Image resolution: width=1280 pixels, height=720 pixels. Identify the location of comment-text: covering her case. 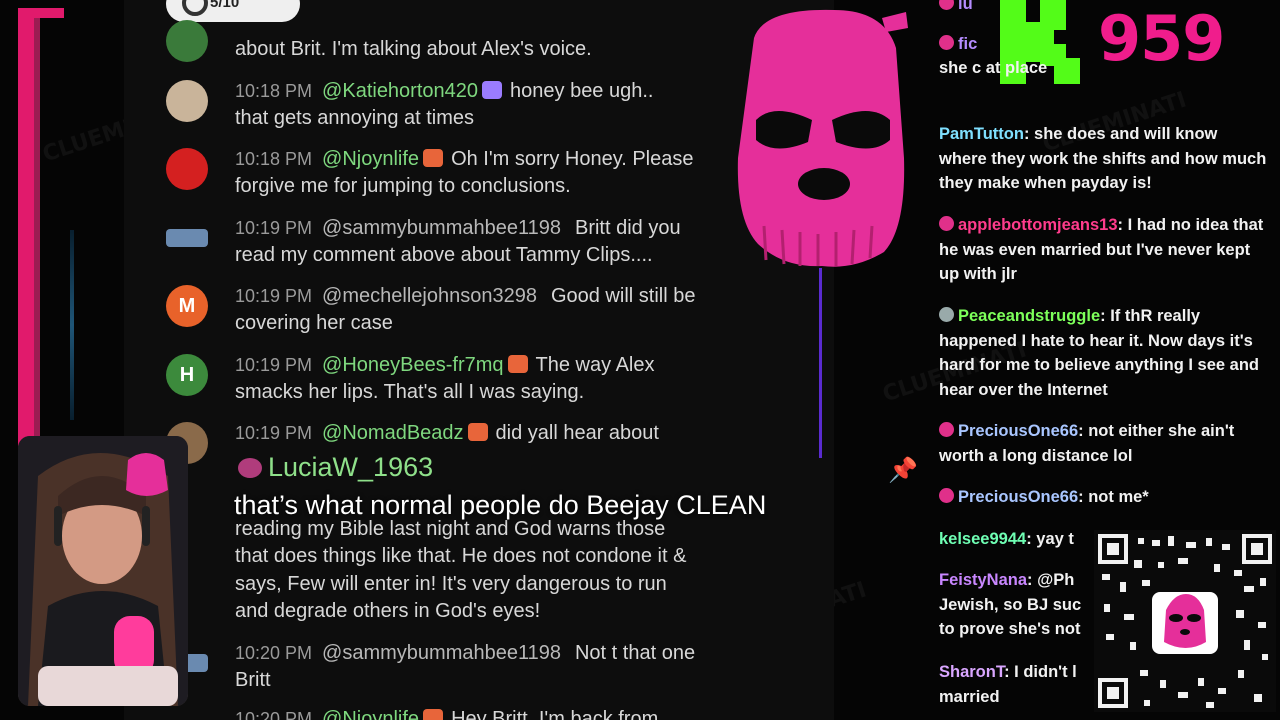
(314, 323).